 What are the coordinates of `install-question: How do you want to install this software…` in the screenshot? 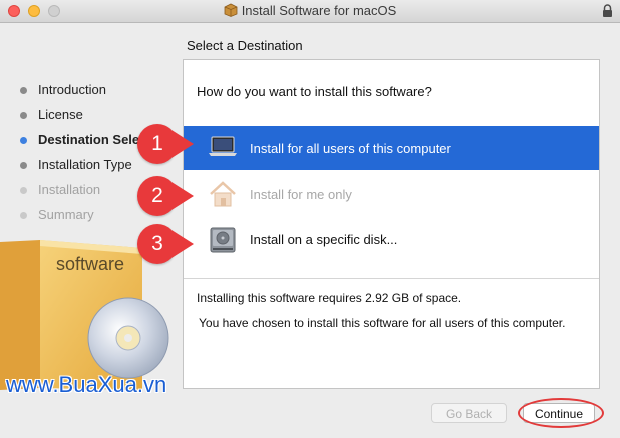 It's located at (314, 91).